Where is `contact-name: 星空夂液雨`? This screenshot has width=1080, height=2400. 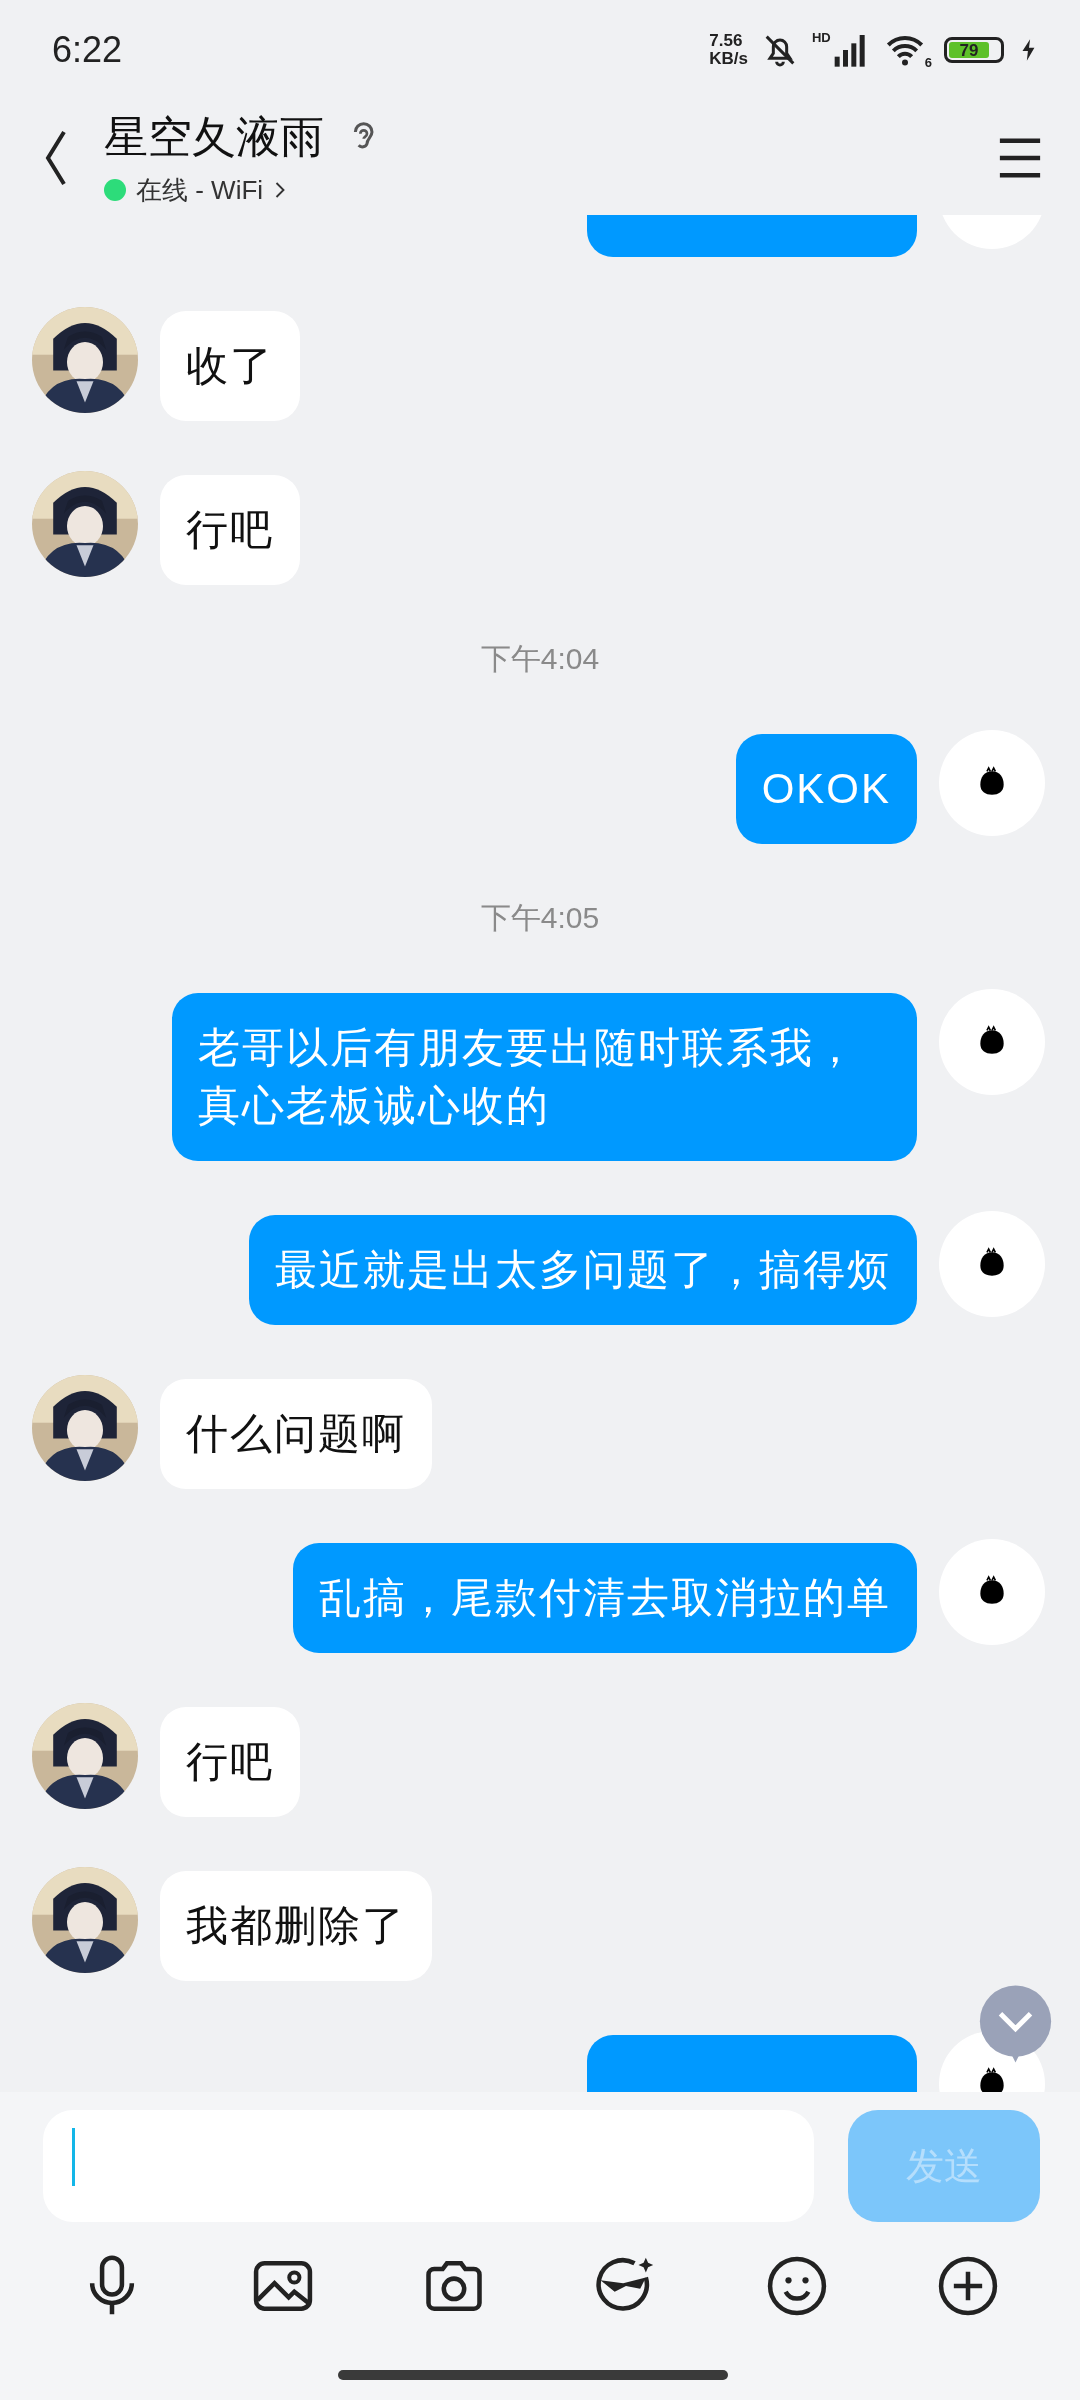
contact-name: 星空夂液雨 is located at coordinates (214, 136).